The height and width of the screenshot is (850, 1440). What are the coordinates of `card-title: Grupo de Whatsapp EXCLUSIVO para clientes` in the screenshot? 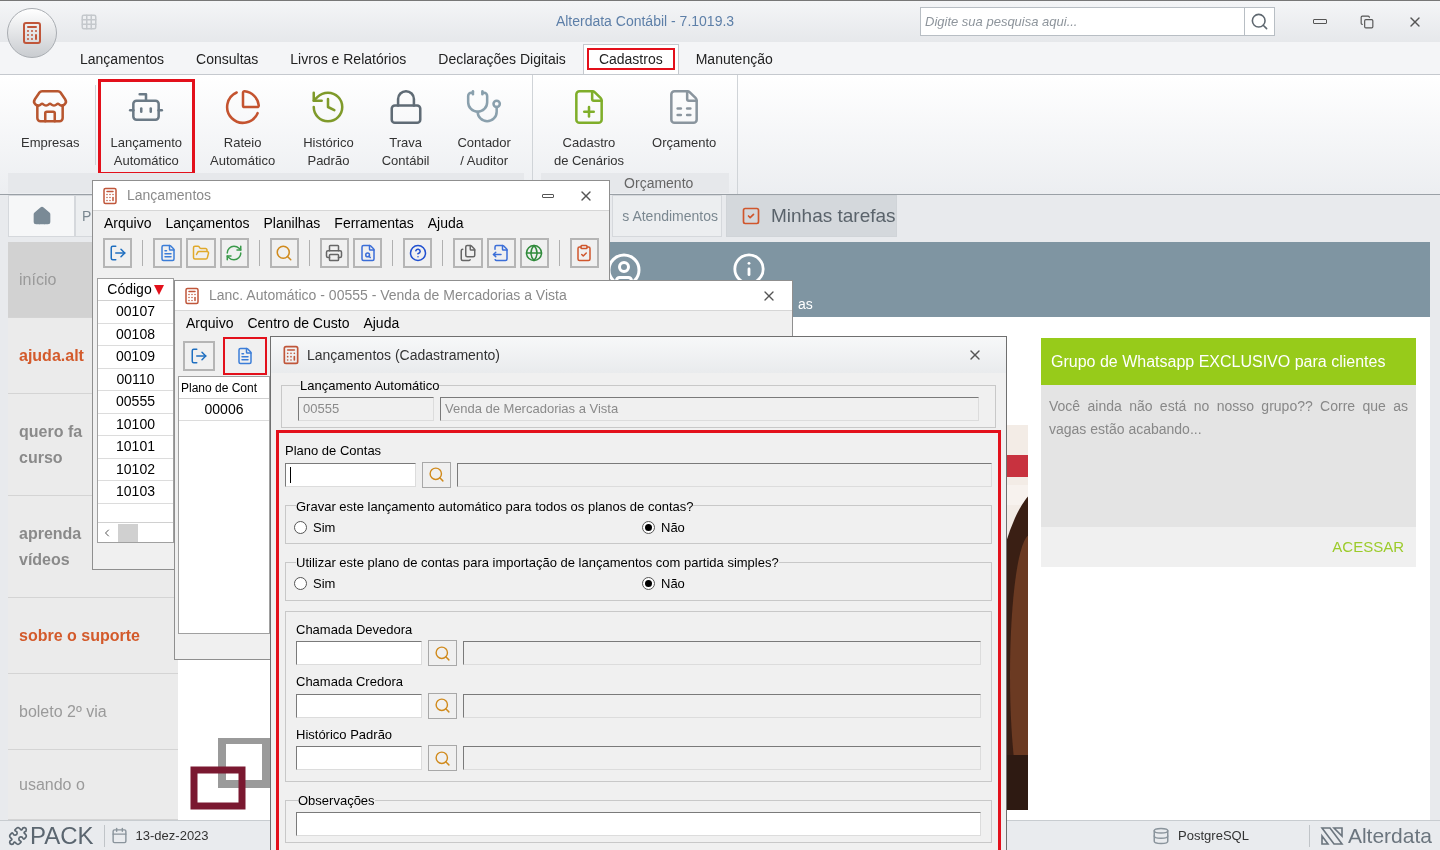 It's located at (1218, 361).